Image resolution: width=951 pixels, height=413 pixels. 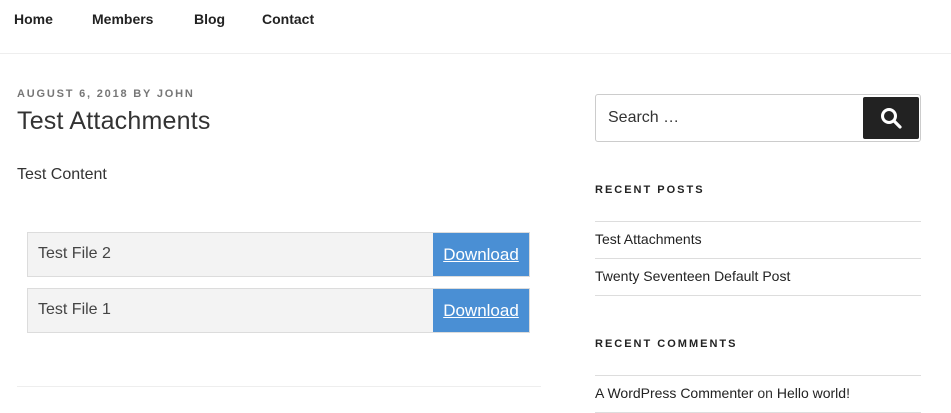 I want to click on attachment-row: Test File 2 Download, so click(x=278, y=254).